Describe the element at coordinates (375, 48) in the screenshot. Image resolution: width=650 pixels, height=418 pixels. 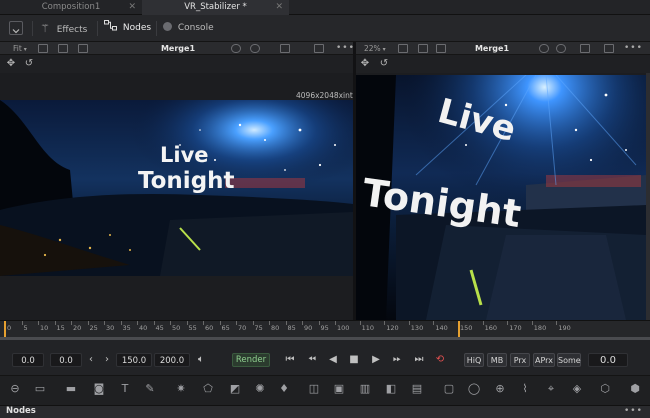
I see `right-zoom-dropdown: 22% ▾` at that location.